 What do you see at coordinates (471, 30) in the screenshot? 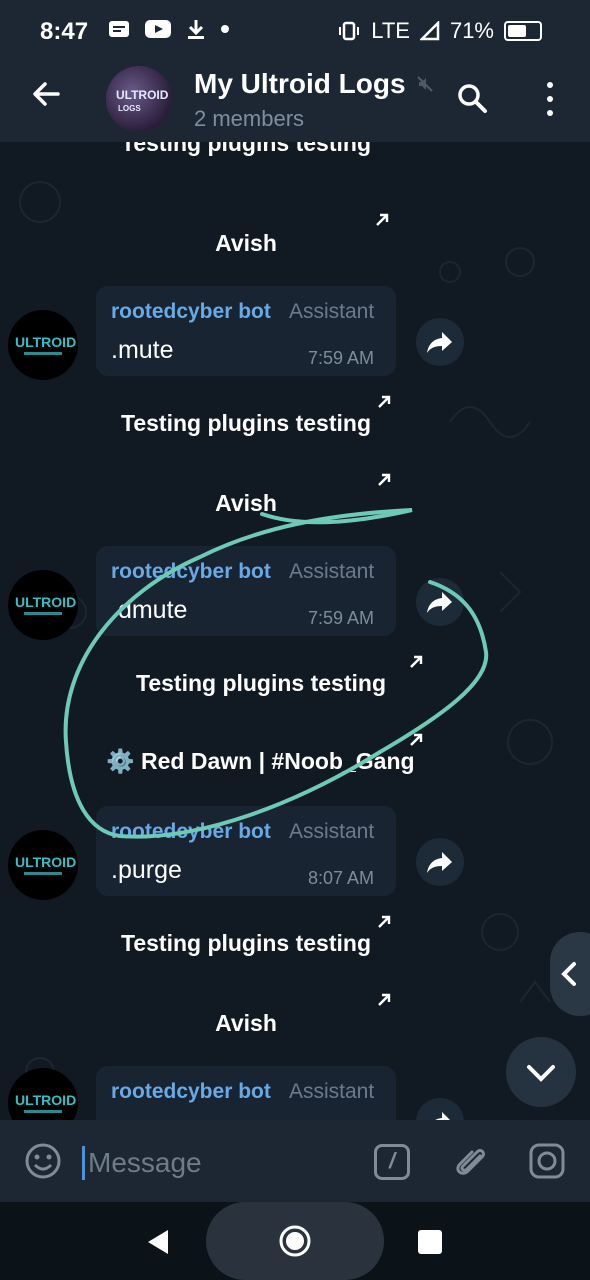
I see `battery-percent: 71%` at bounding box center [471, 30].